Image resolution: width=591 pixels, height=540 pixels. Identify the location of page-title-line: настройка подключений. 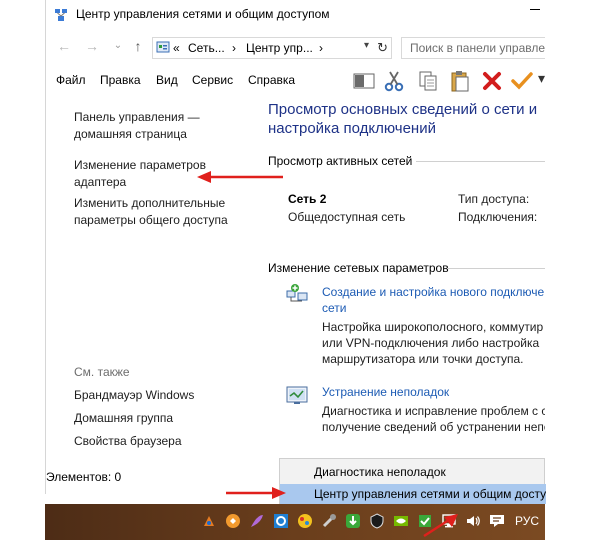
(352, 128).